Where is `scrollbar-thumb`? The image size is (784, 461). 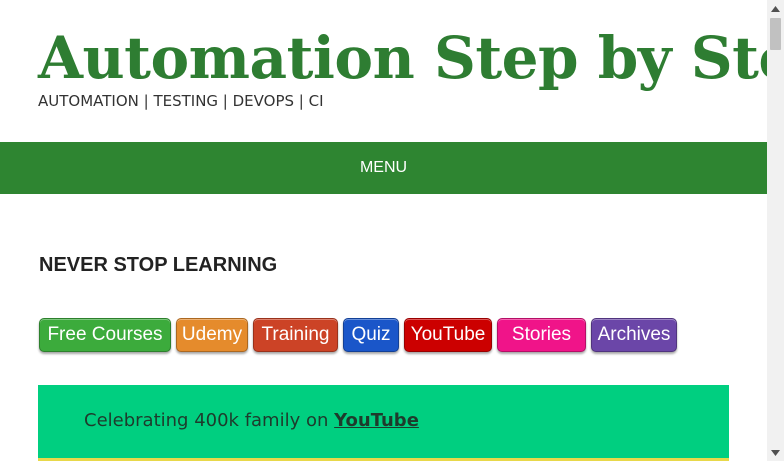 scrollbar-thumb is located at coordinates (775, 34).